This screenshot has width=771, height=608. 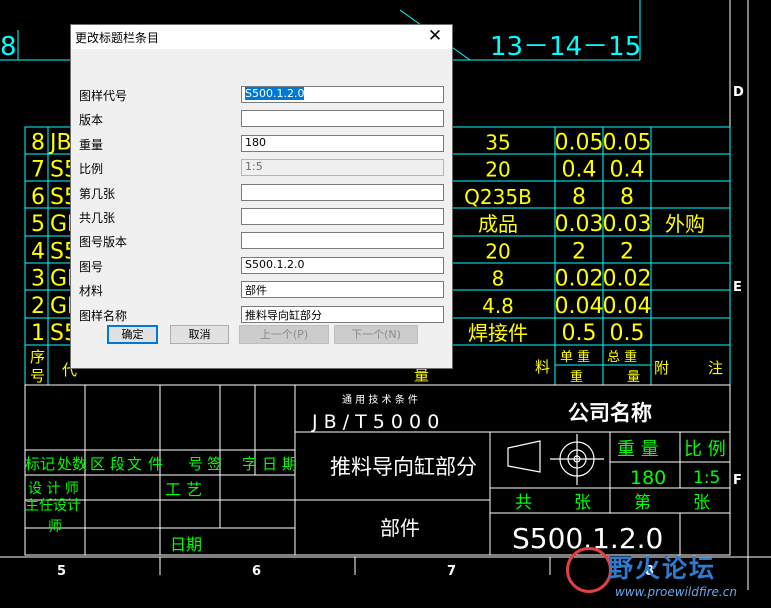 What do you see at coordinates (91, 169) in the screenshot?
I see `field-label: 比例` at bounding box center [91, 169].